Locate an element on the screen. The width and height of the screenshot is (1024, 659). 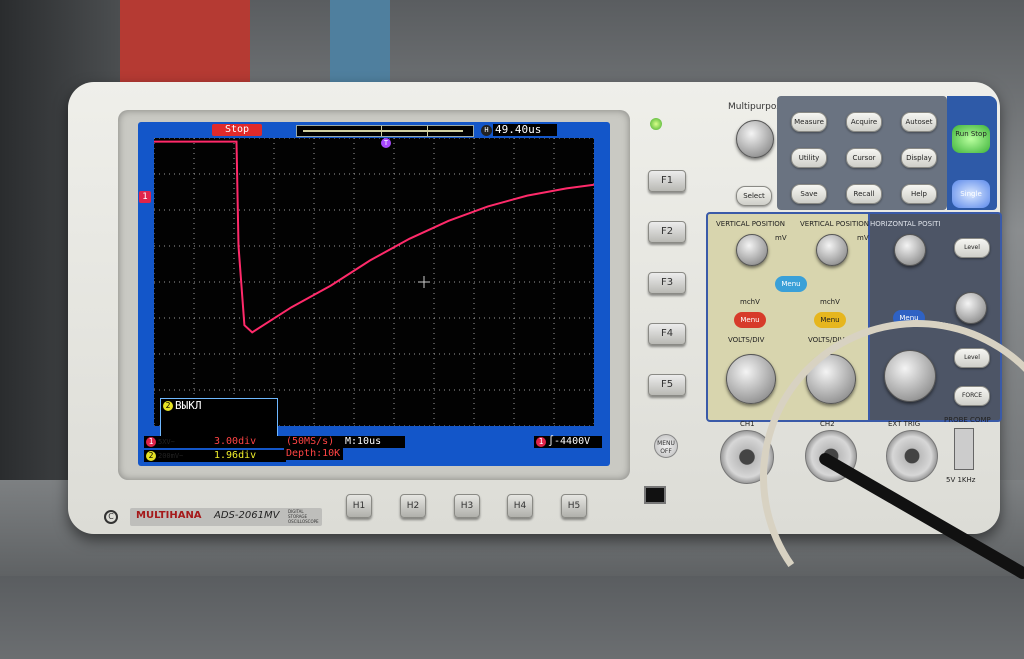
ch1-mv-label: mV is located at coordinates (781, 238).